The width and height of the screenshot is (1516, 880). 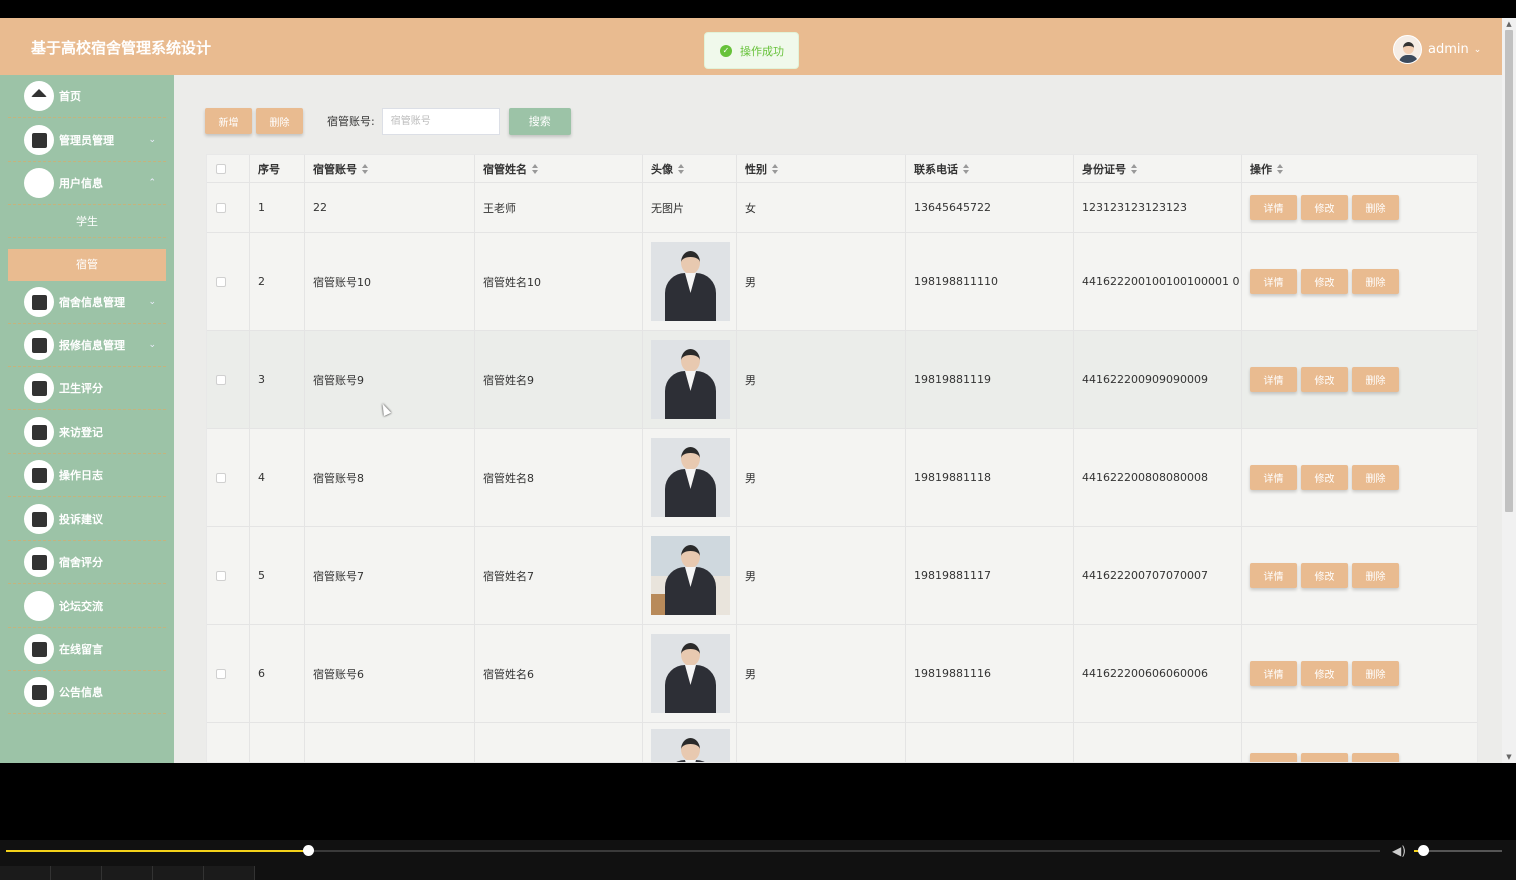 What do you see at coordinates (1437, 49) in the screenshot?
I see `user-menu: admin ⌄` at bounding box center [1437, 49].